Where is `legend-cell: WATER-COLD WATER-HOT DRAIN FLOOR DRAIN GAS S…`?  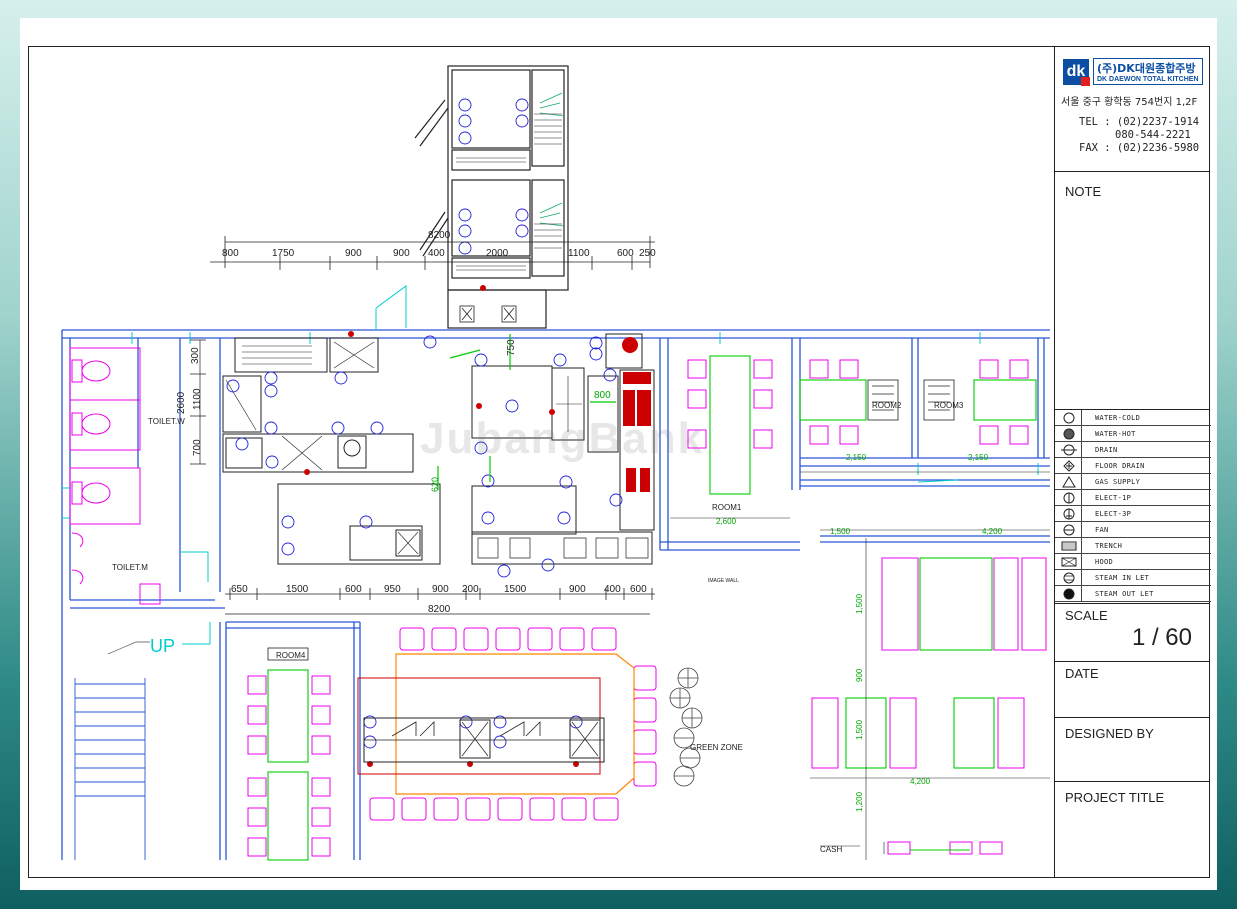
legend-cell: WATER-COLD WATER-HOT DRAIN FLOOR DRAIN GAS S… is located at coordinates (1133, 507).